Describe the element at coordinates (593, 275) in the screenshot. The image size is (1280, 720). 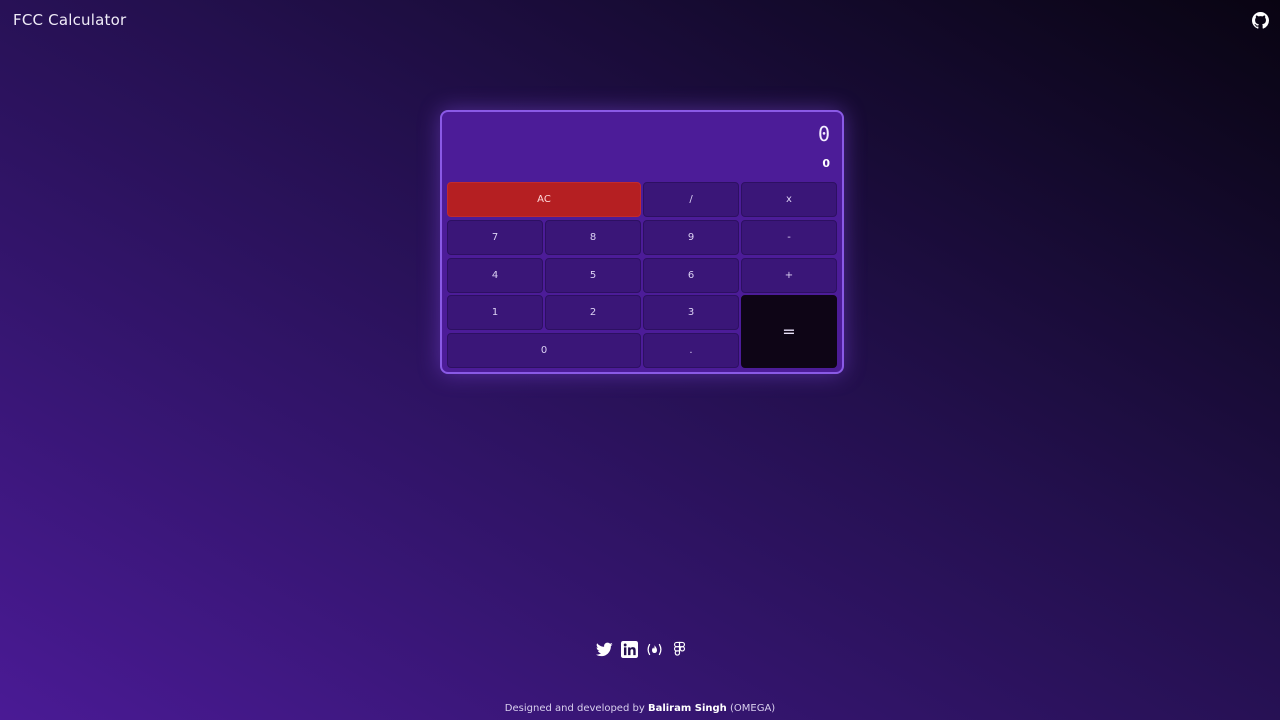
I see `five-button: 5` at that location.